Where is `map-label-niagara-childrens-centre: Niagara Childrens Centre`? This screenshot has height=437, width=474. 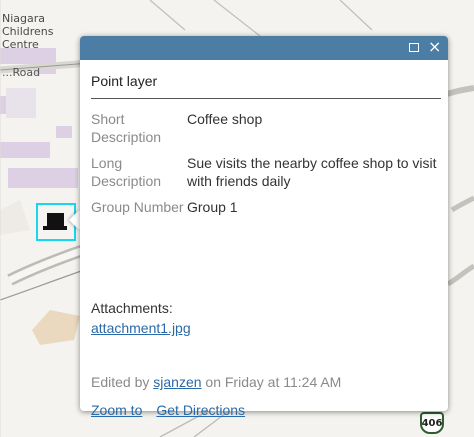
map-label-niagara-childrens-centre: Niagara Childrens Centre is located at coordinates (28, 31).